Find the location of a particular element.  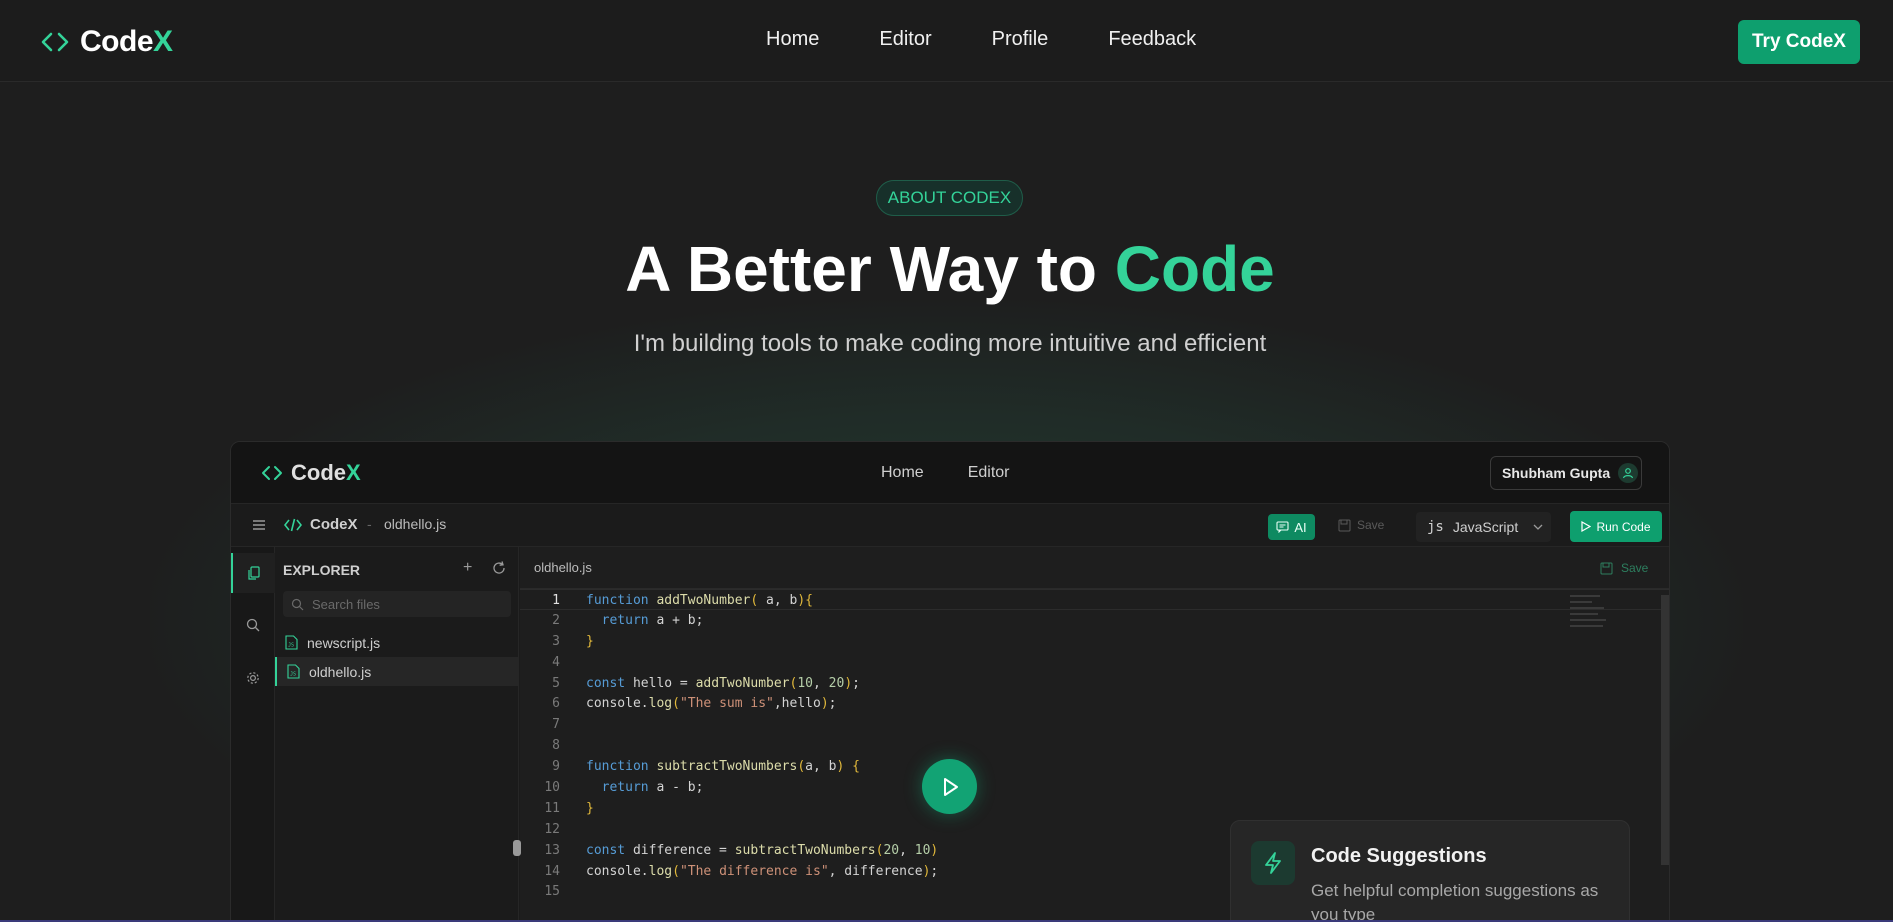

explorer-title: EXPLORER is located at coordinates (322, 570).